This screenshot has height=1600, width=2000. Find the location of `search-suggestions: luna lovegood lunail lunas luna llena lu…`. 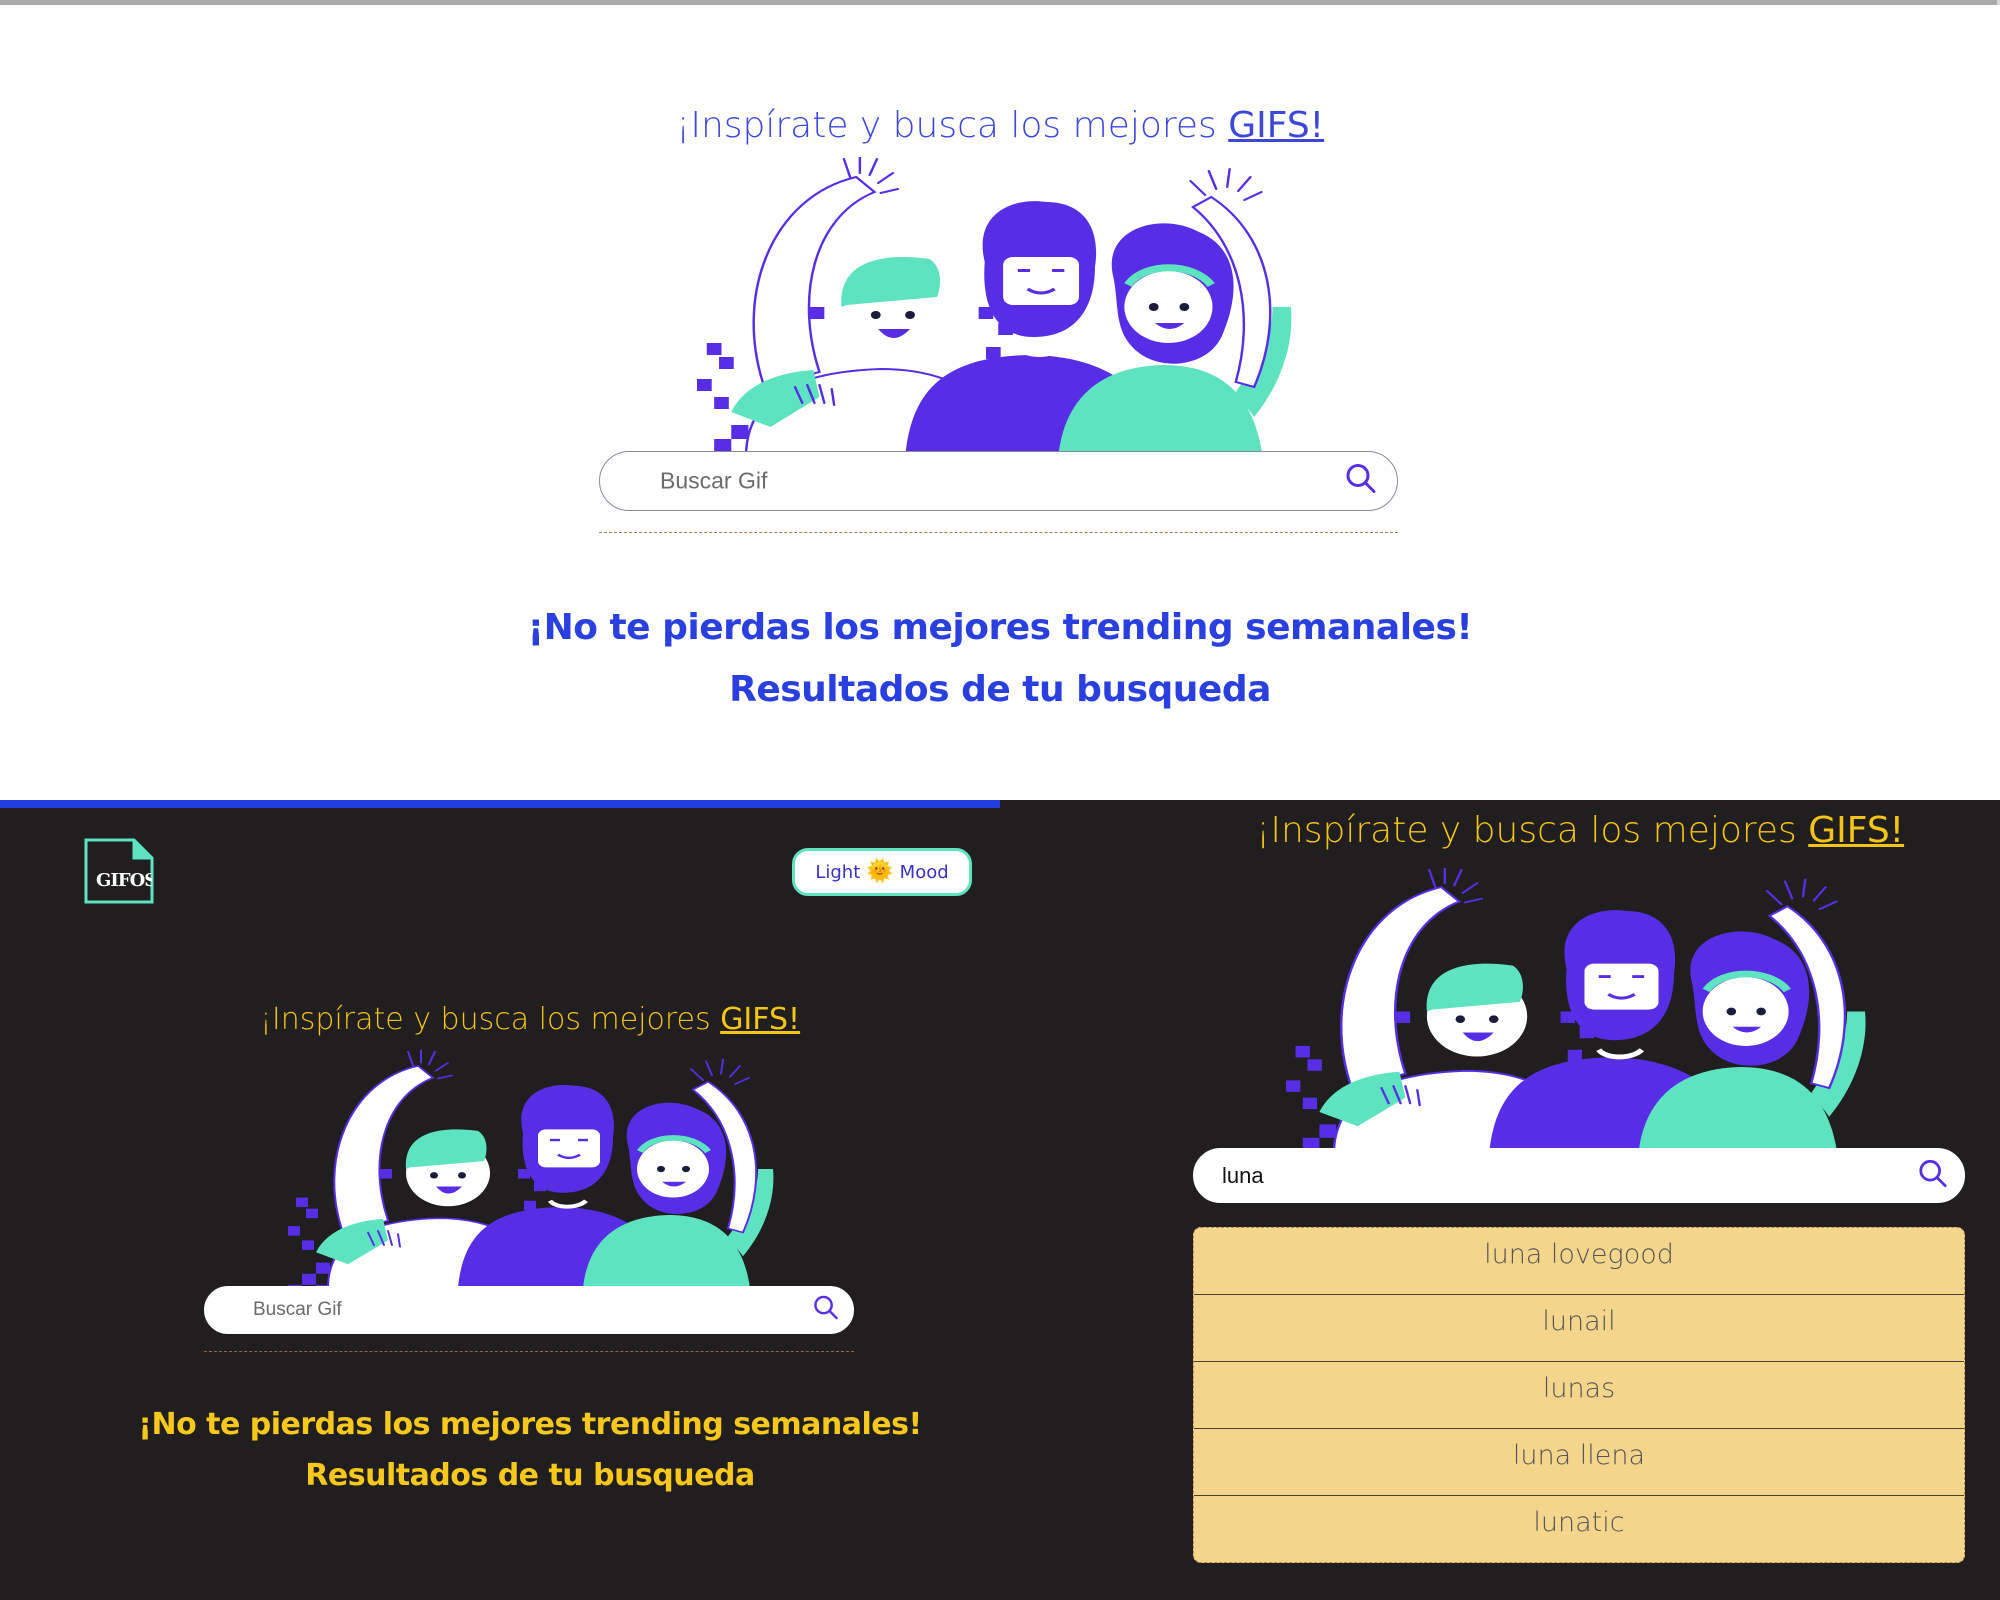

search-suggestions: luna lovegood lunail lunas luna llena lu… is located at coordinates (1579, 1395).